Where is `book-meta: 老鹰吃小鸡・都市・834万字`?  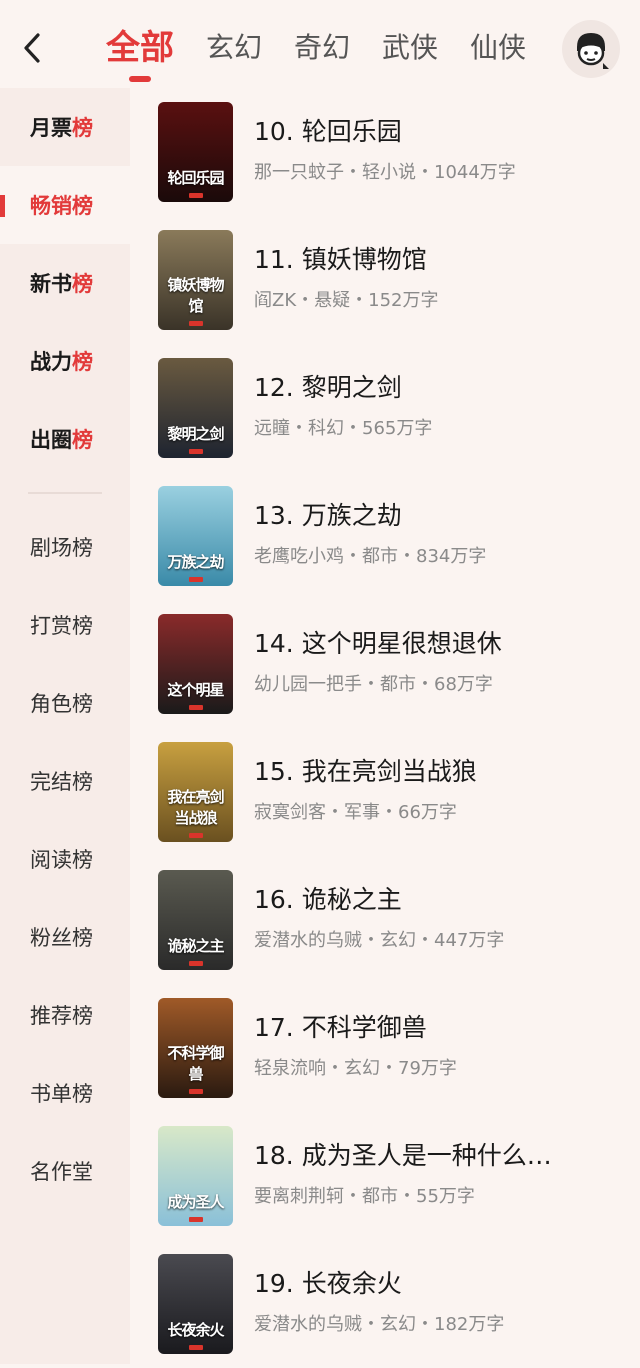 book-meta: 老鹰吃小鸡・都市・834万字 is located at coordinates (370, 556).